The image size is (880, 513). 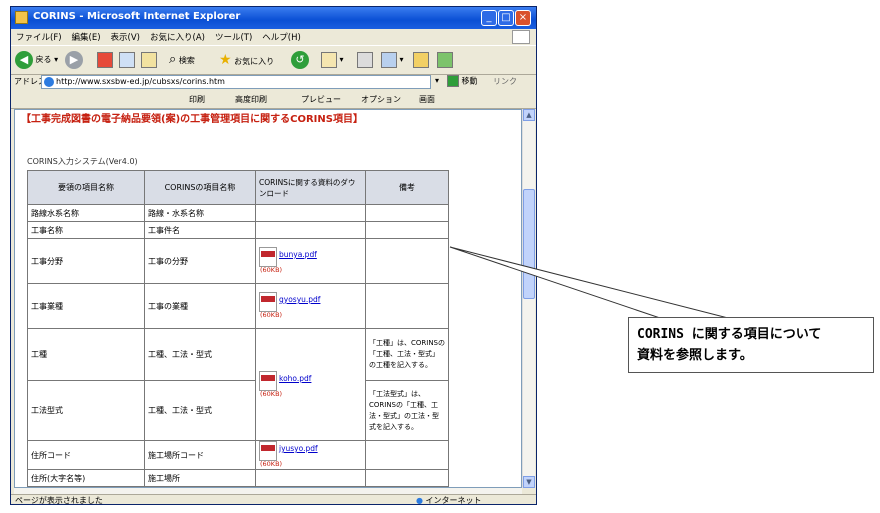 What do you see at coordinates (729, 334) in the screenshot?
I see `callout-line-1: CORINS に関する項目について` at bounding box center [729, 334].